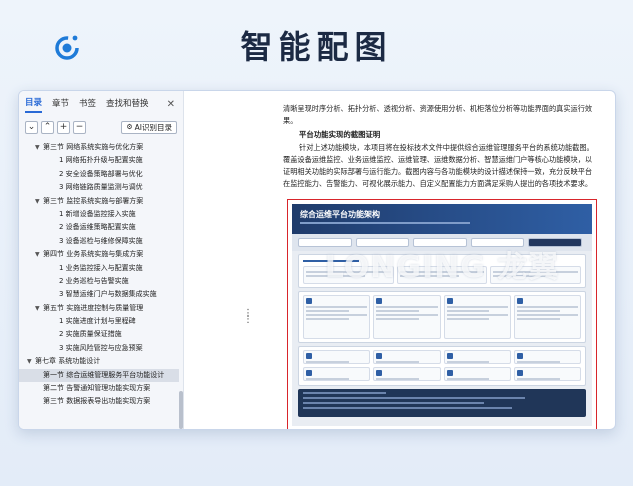 This screenshot has width=633, height=486. Describe the element at coordinates (316, 47) in the screenshot. I see `page-title: 智能配图` at that location.